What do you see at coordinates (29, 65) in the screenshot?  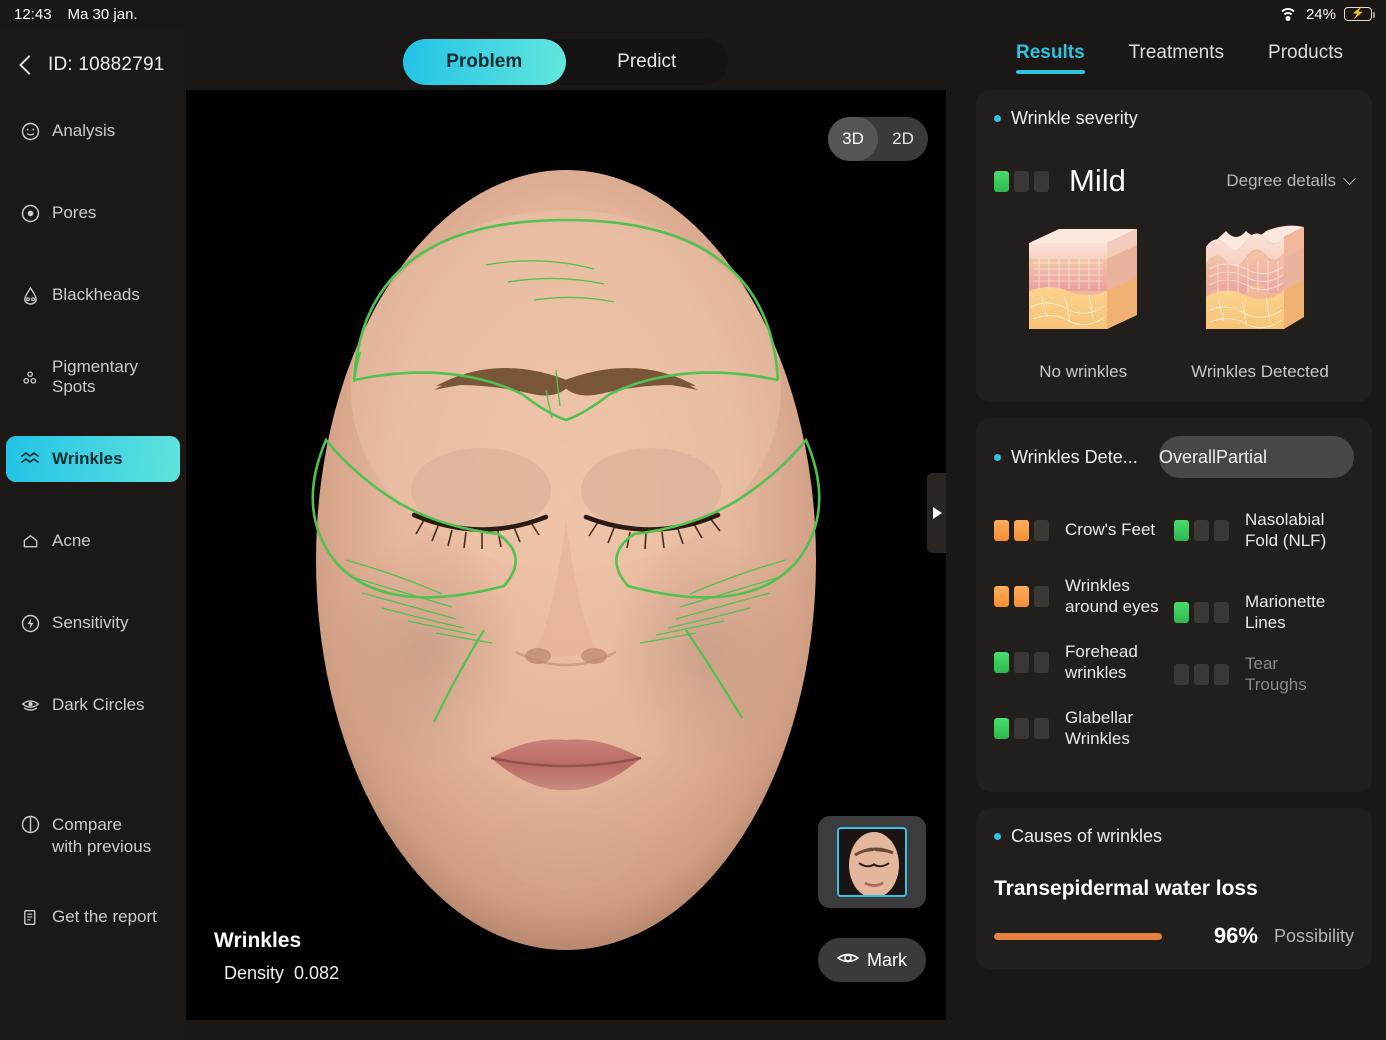 I see `chevron-left-icon` at bounding box center [29, 65].